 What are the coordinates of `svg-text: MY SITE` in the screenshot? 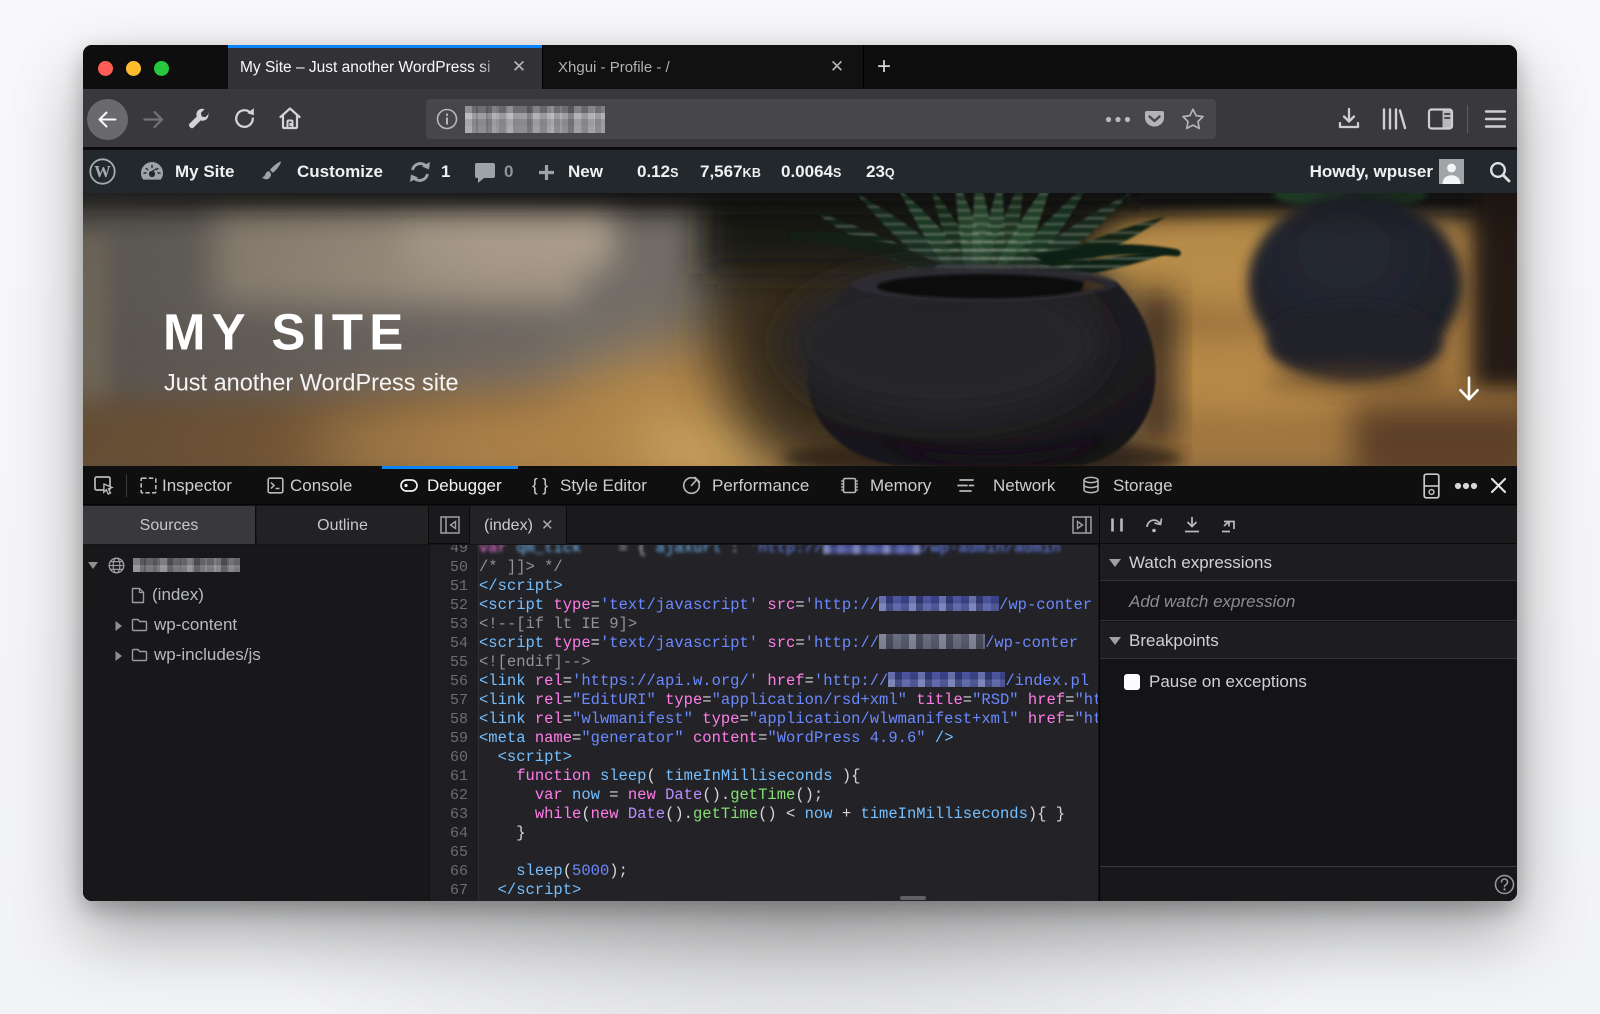 It's located at (286, 331).